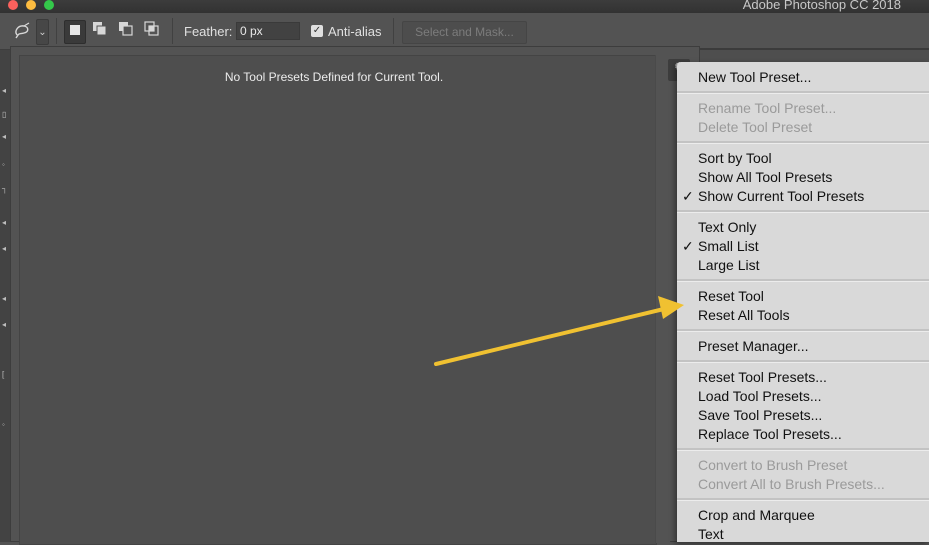 The image size is (929, 545). What do you see at coordinates (735, 158) in the screenshot?
I see `menu-item-label: Sort by Tool` at bounding box center [735, 158].